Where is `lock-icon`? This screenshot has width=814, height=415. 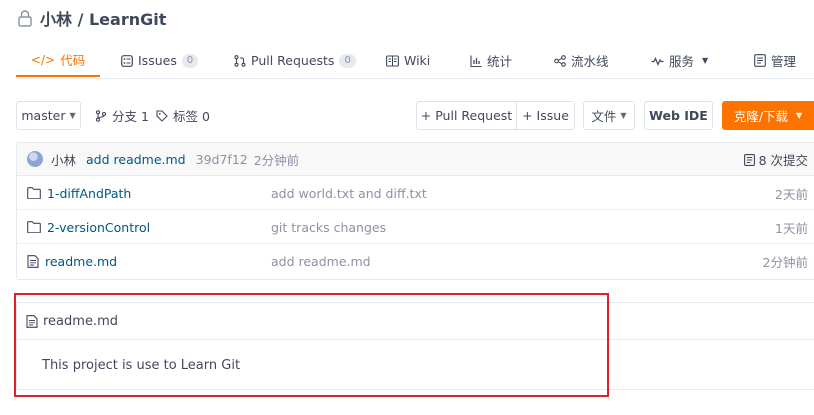 lock-icon is located at coordinates (25, 18).